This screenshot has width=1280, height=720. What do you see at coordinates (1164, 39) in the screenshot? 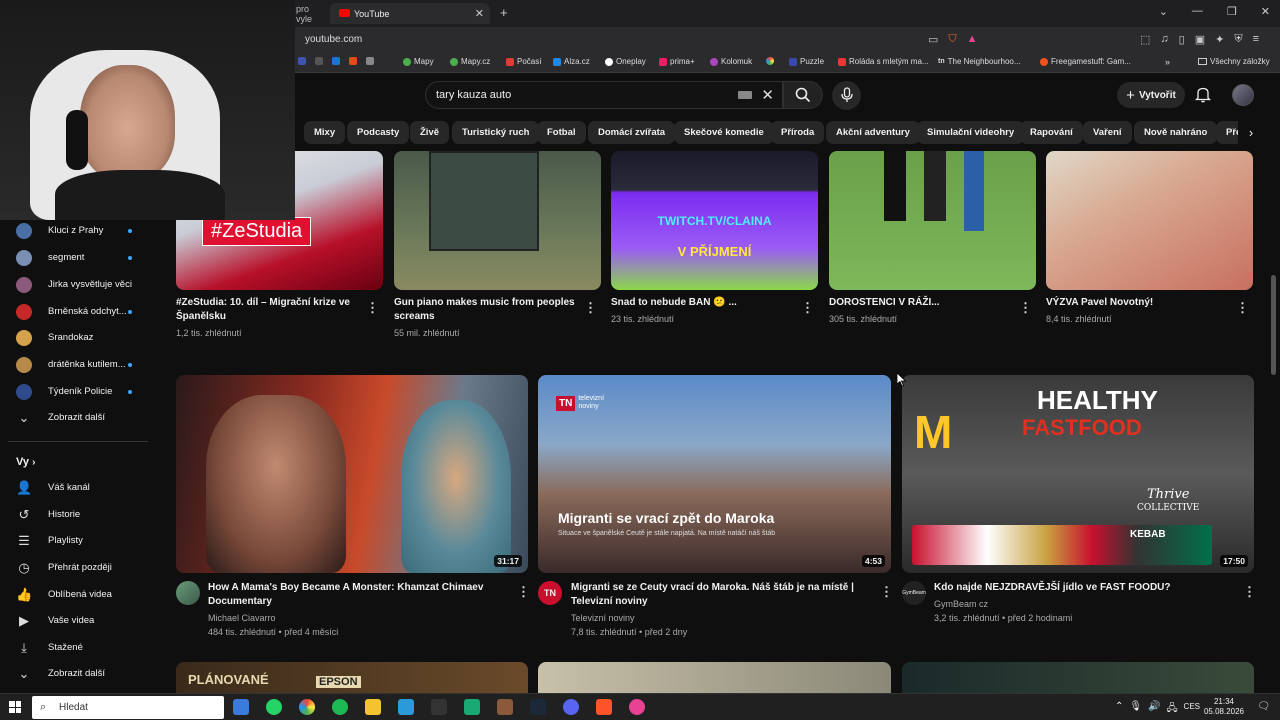
I see `media-icon: ♫` at bounding box center [1164, 39].